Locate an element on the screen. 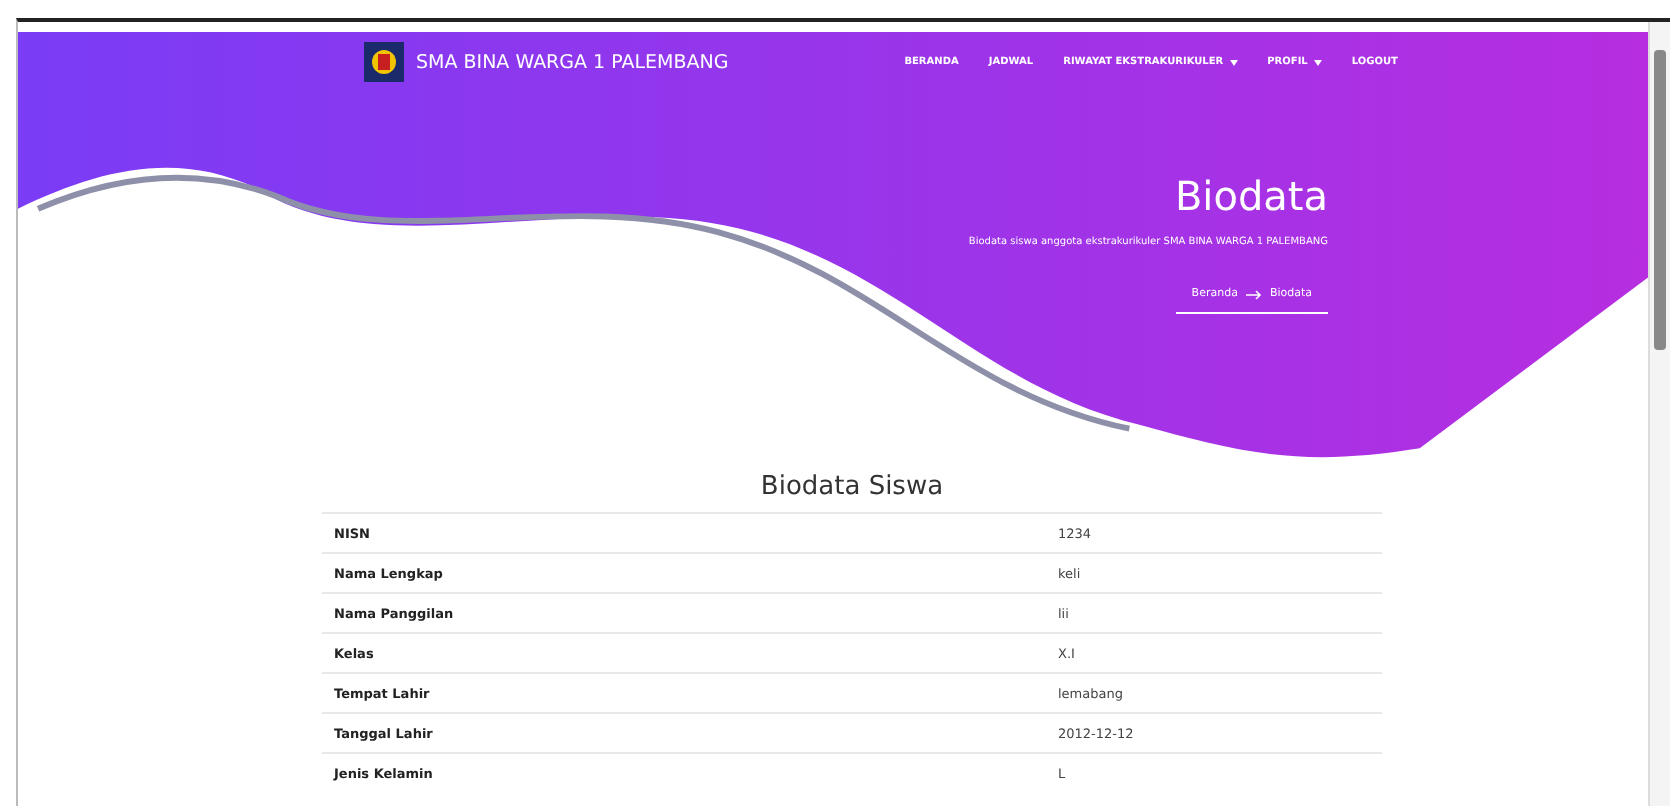  school-logo-icon is located at coordinates (384, 62).